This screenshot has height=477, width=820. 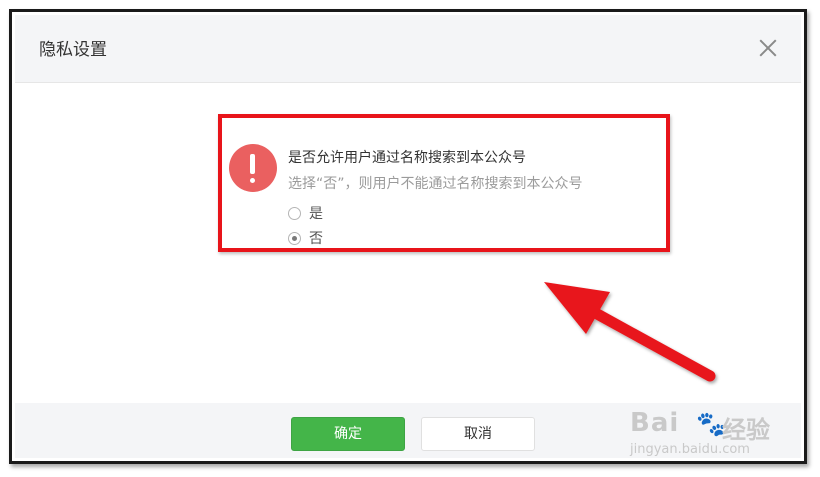 I want to click on watermark-brand-left: Bai, so click(x=655, y=423).